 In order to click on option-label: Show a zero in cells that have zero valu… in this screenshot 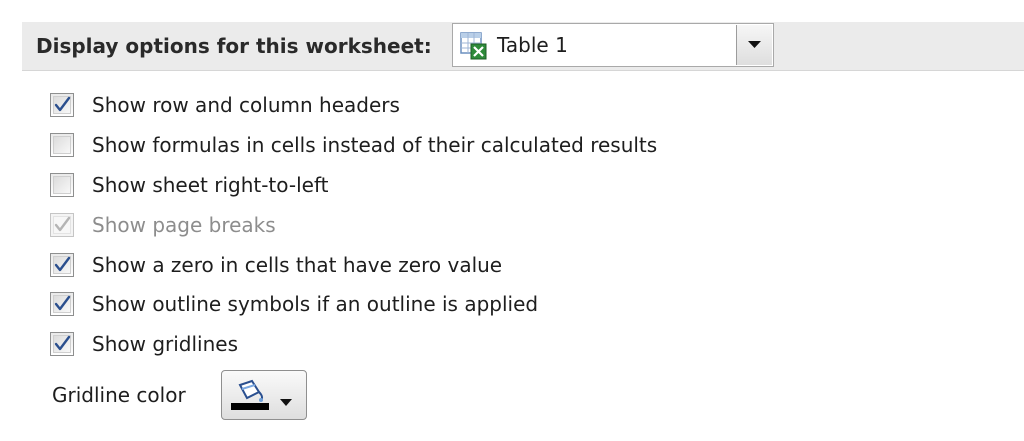, I will do `click(297, 265)`.